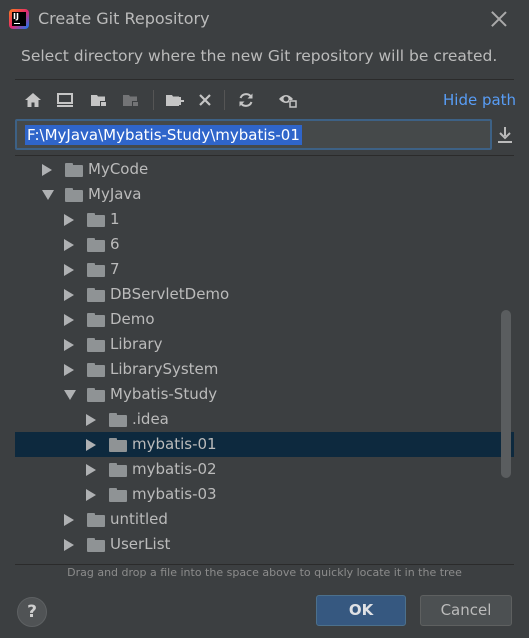  Describe the element at coordinates (19, 19) in the screenshot. I see `intellij-app-icon: IJ` at that location.